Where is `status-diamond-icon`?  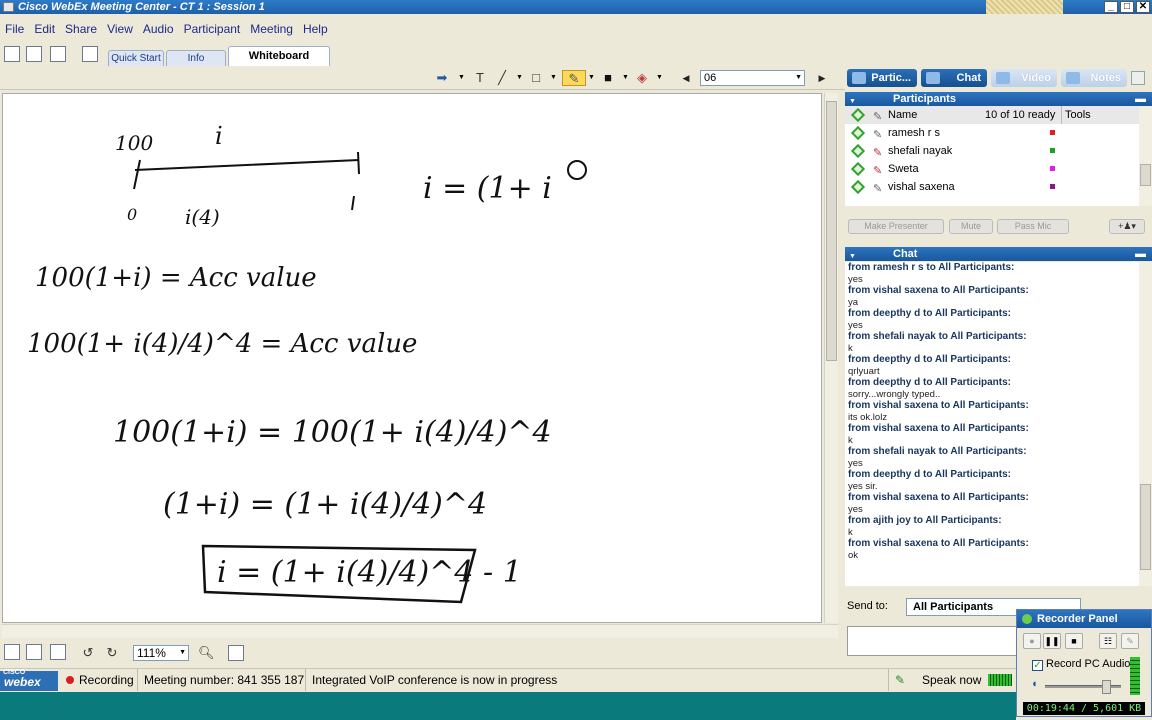
status-diamond-icon is located at coordinates (858, 115).